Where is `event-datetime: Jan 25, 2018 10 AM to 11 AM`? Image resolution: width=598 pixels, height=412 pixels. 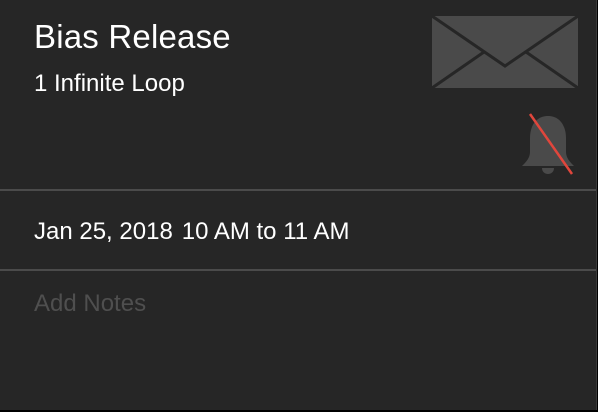
event-datetime: Jan 25, 2018 10 AM to 11 AM is located at coordinates (191, 232).